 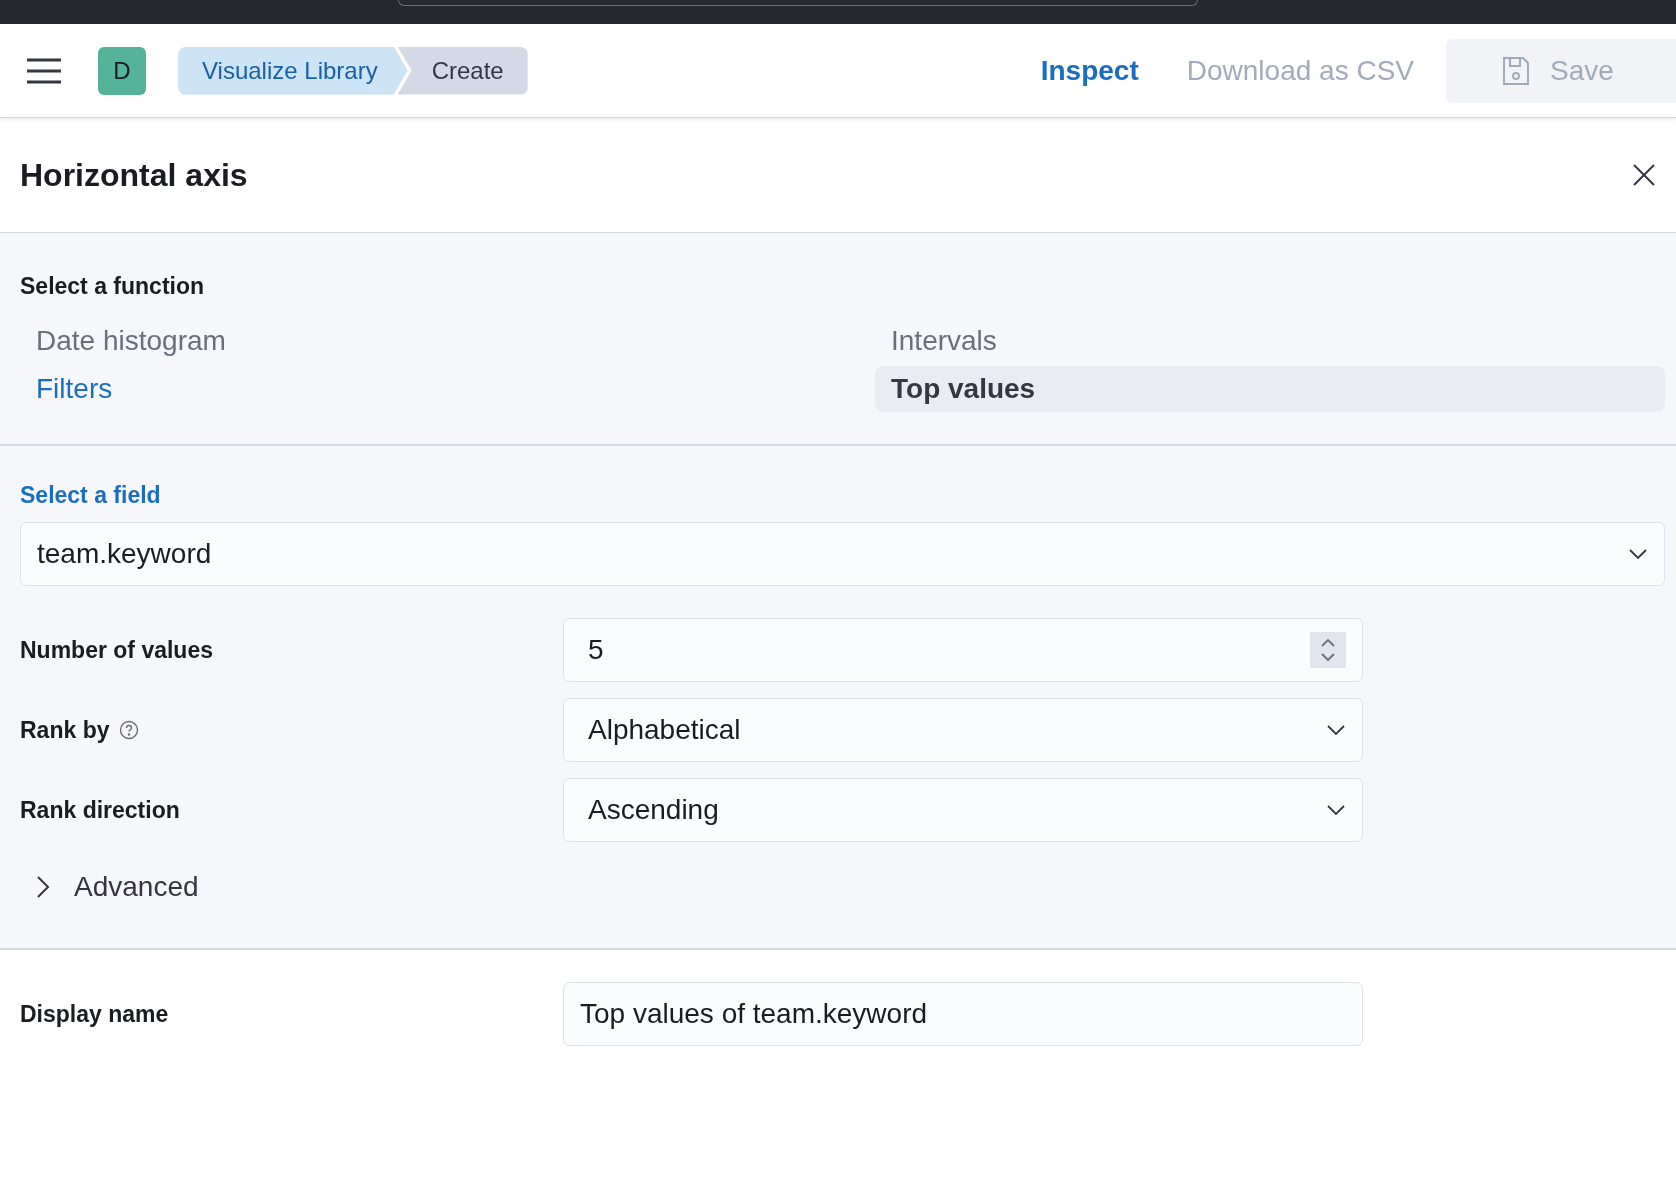 I want to click on menu-icon, so click(x=44, y=70).